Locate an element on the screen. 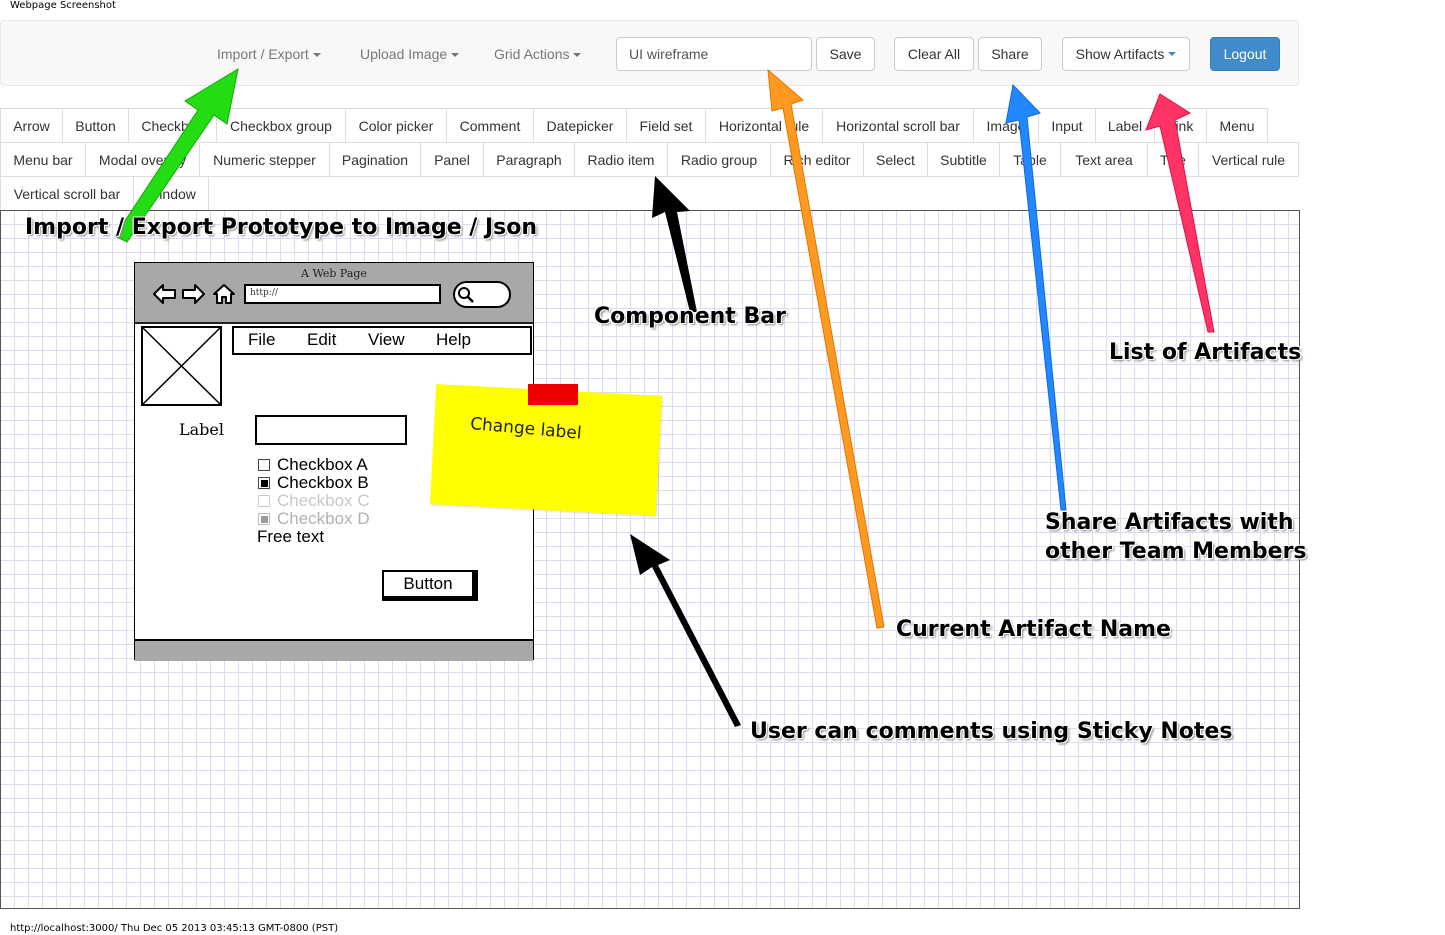 The width and height of the screenshot is (1445, 935). wireframe-status-bar is located at coordinates (334, 650).